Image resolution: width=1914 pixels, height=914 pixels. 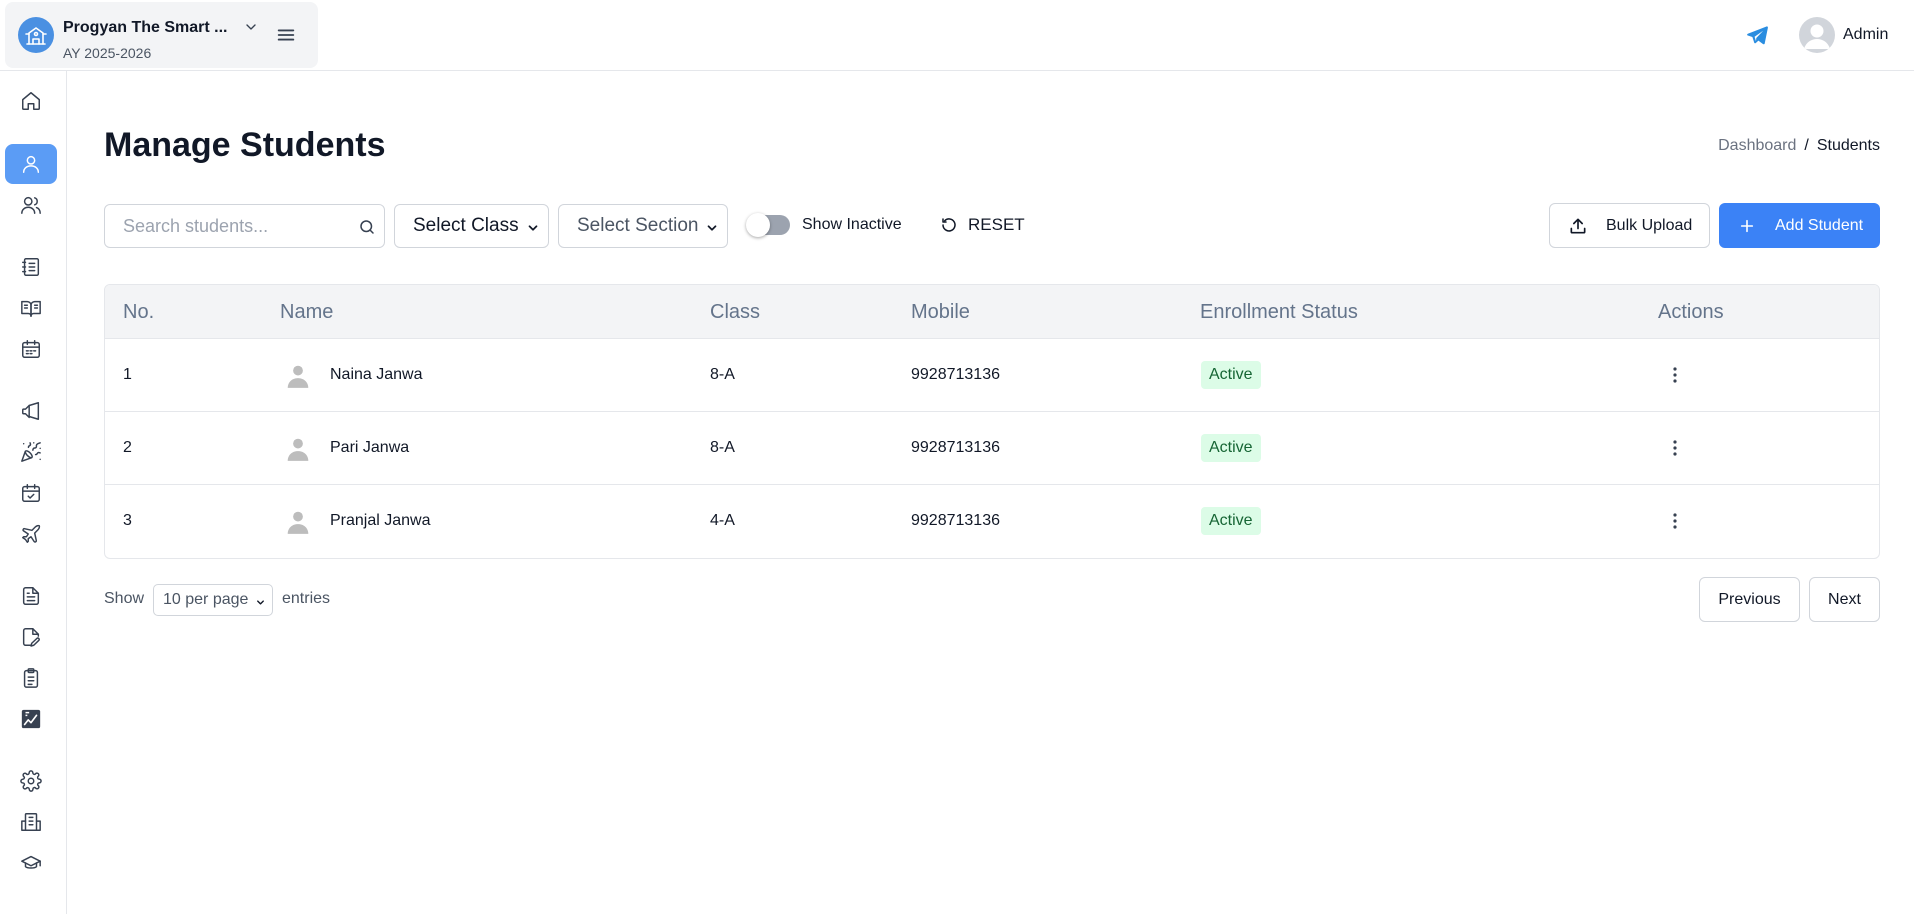 I want to click on search-box, so click(x=244, y=226).